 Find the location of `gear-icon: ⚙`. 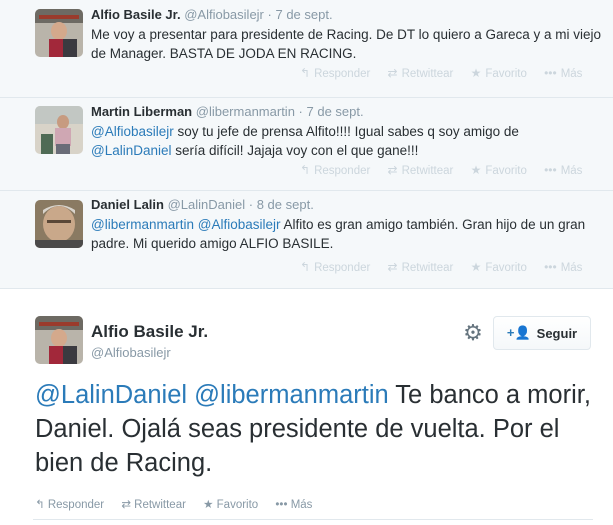

gear-icon: ⚙ is located at coordinates (473, 333).